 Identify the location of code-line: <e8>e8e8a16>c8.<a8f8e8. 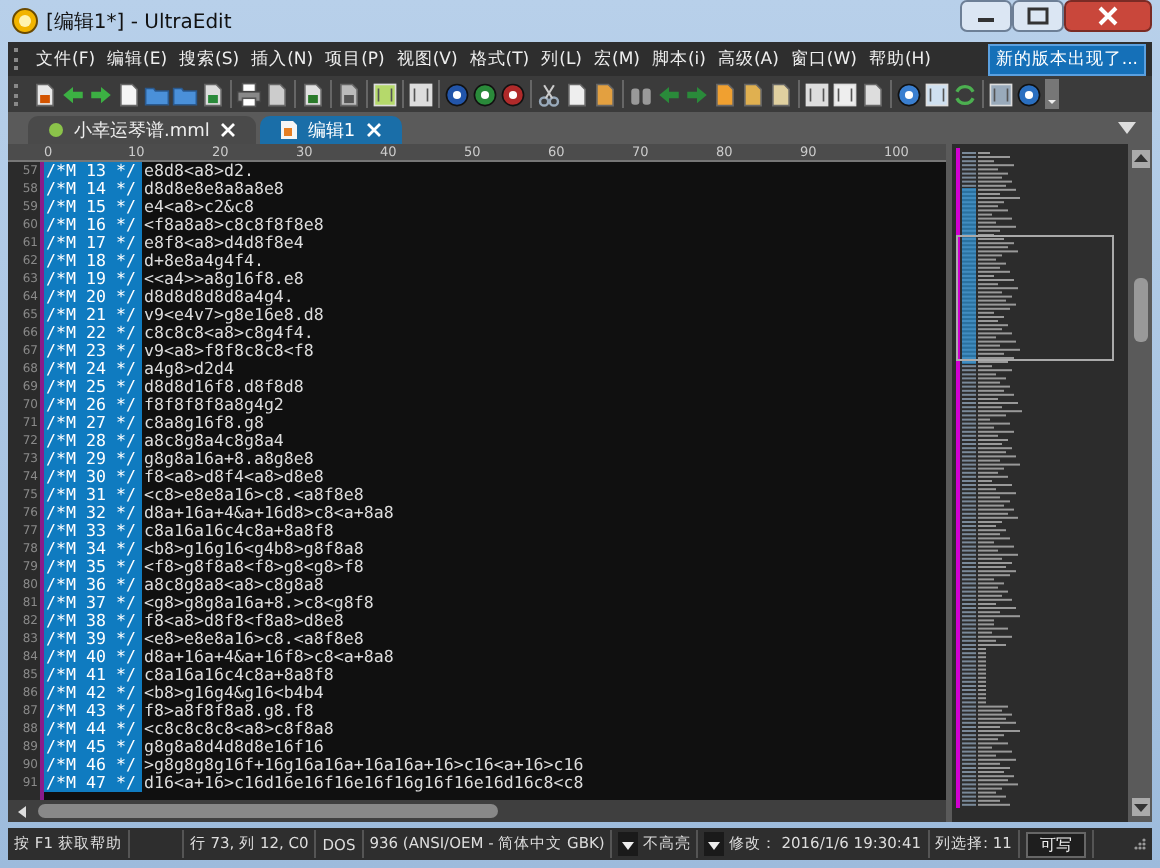
(253, 639).